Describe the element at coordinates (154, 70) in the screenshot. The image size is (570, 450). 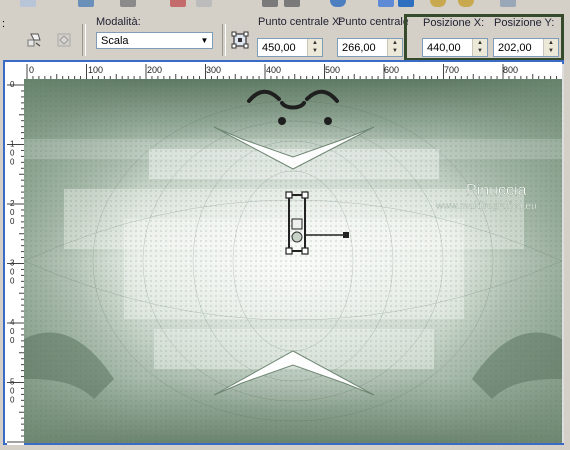
I see `h-ruler-label: 200` at that location.